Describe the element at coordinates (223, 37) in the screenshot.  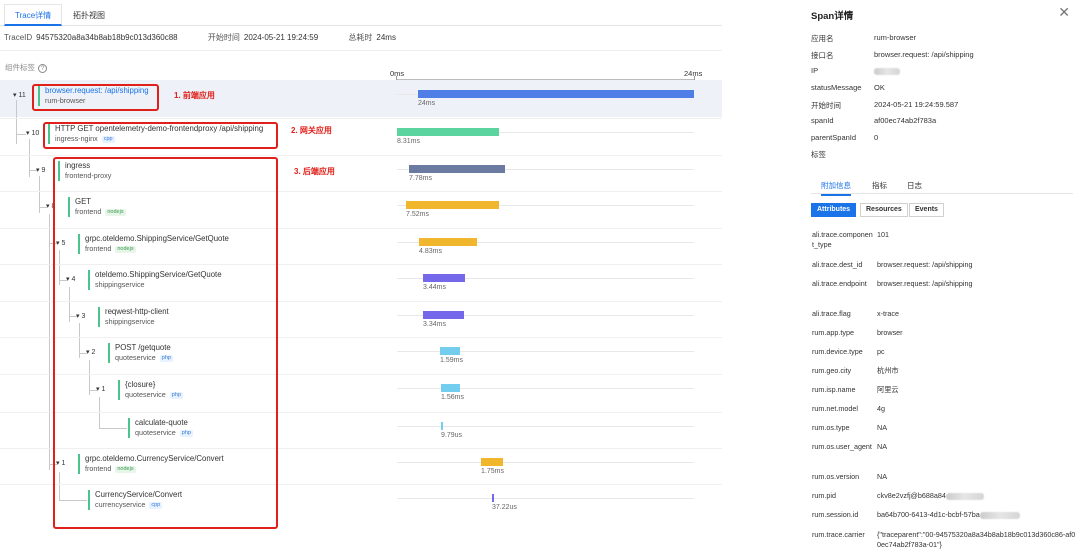
I see `start-time-label: 开始时间` at that location.